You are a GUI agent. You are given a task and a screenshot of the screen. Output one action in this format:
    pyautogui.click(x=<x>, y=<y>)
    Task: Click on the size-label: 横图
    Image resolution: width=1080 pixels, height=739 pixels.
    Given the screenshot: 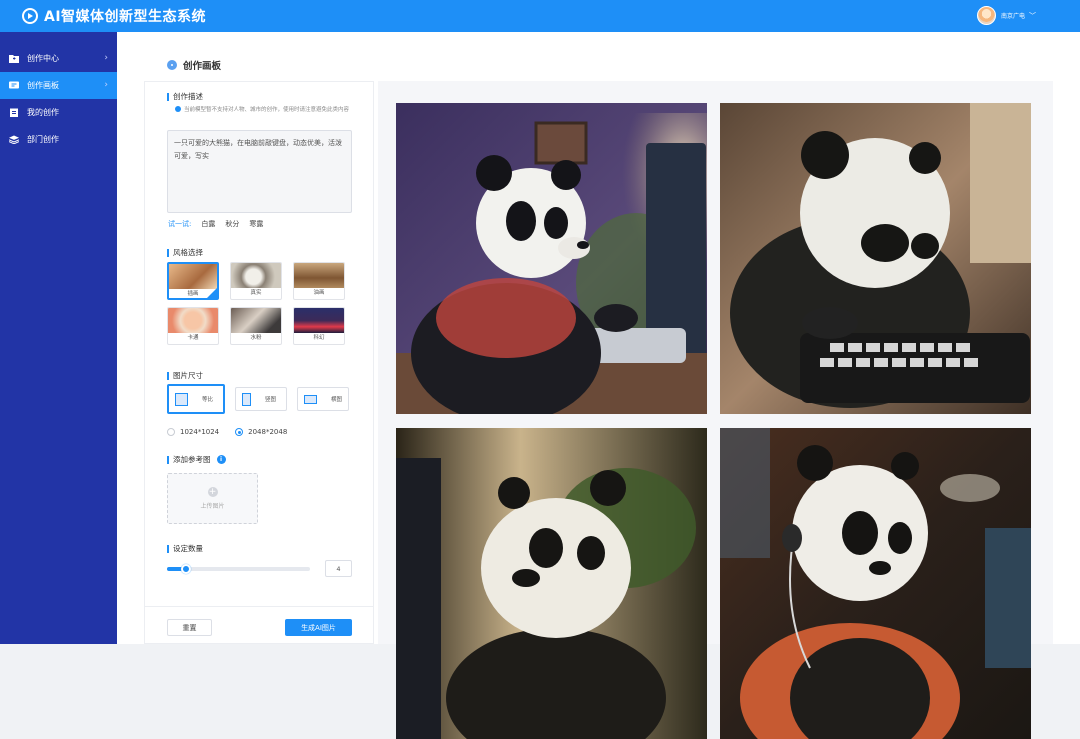 What is the action you would take?
    pyautogui.click(x=337, y=400)
    